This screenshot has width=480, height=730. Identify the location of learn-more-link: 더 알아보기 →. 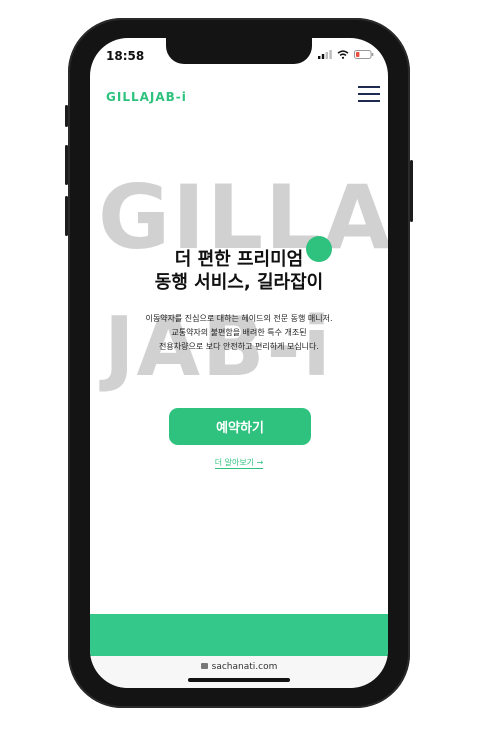
(239, 463).